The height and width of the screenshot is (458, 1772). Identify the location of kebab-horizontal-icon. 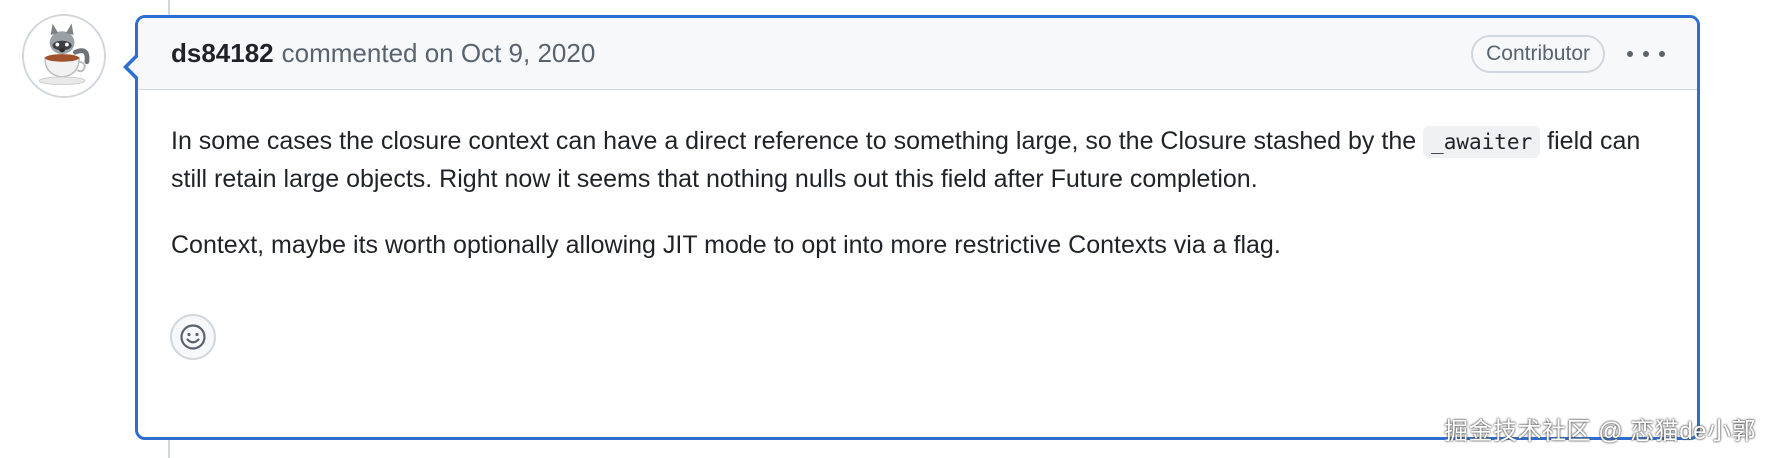
(1646, 54).